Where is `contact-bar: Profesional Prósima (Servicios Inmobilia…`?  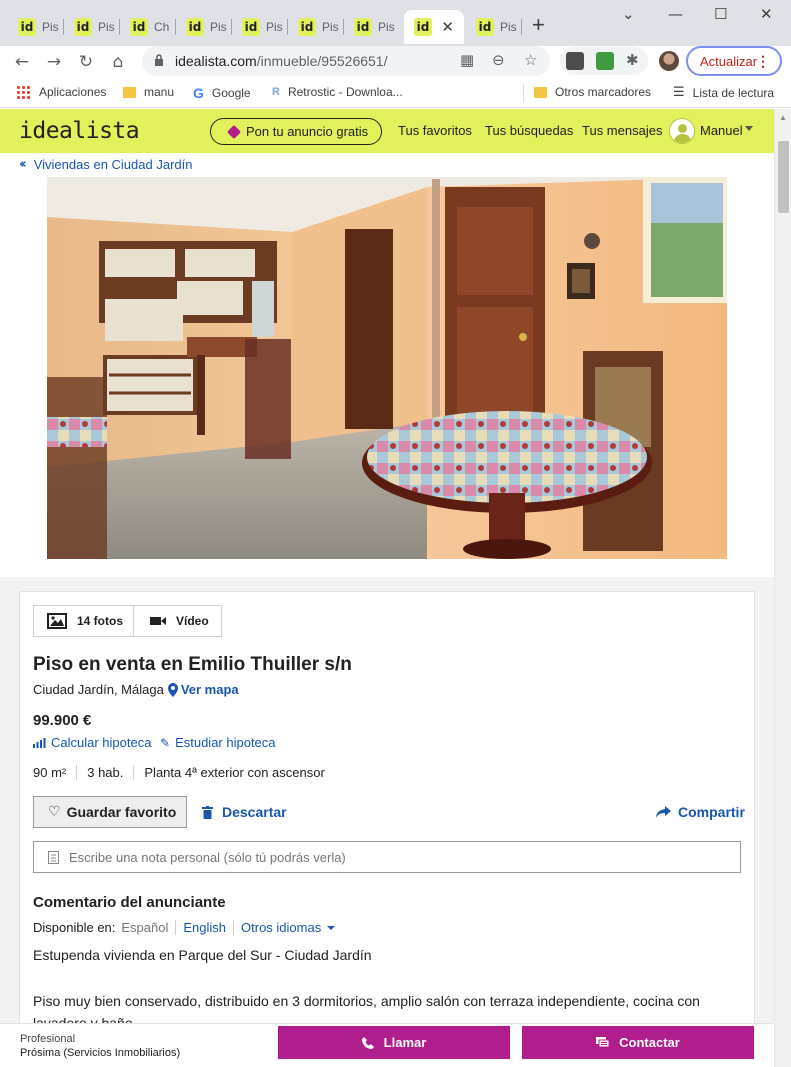 contact-bar: Profesional Prósima (Servicios Inmobilia… is located at coordinates (387, 1045).